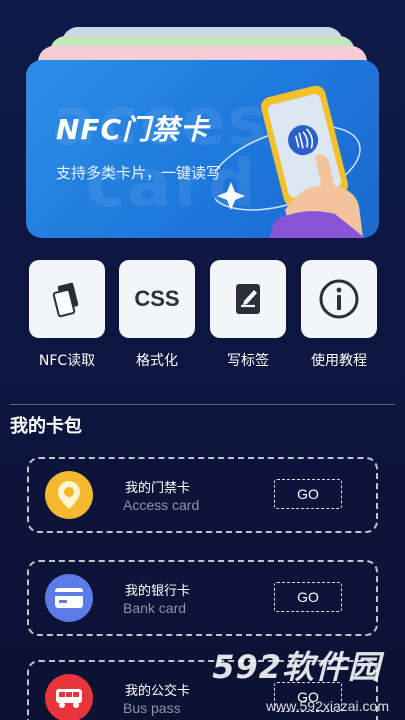  I want to click on card-bus: 我的公交卡 Bus pass GO, so click(202, 690).